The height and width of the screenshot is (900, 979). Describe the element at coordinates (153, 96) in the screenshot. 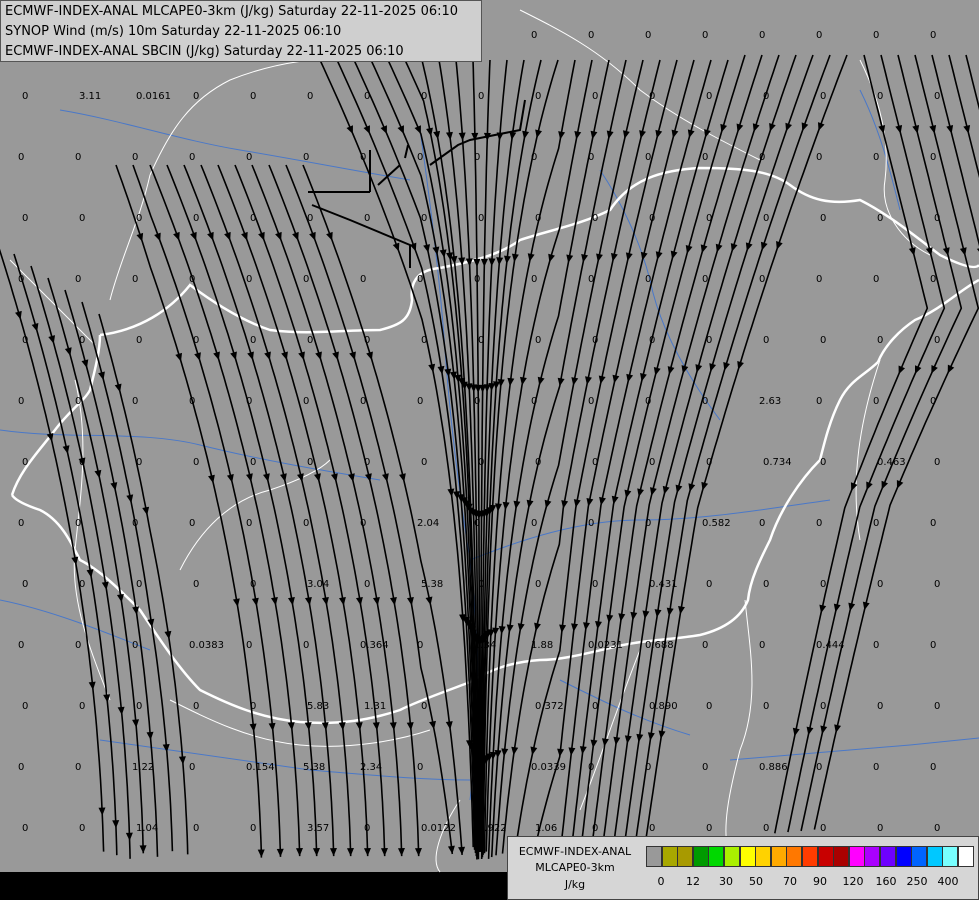

I see `cape-value-label: 0.0161` at that location.